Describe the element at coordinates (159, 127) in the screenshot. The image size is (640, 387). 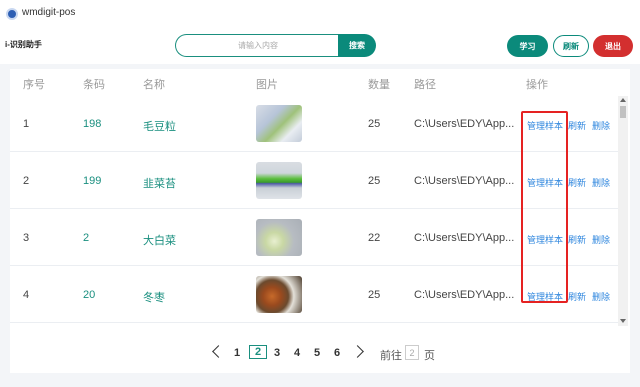
I see `row-name: 毛豆粒` at that location.